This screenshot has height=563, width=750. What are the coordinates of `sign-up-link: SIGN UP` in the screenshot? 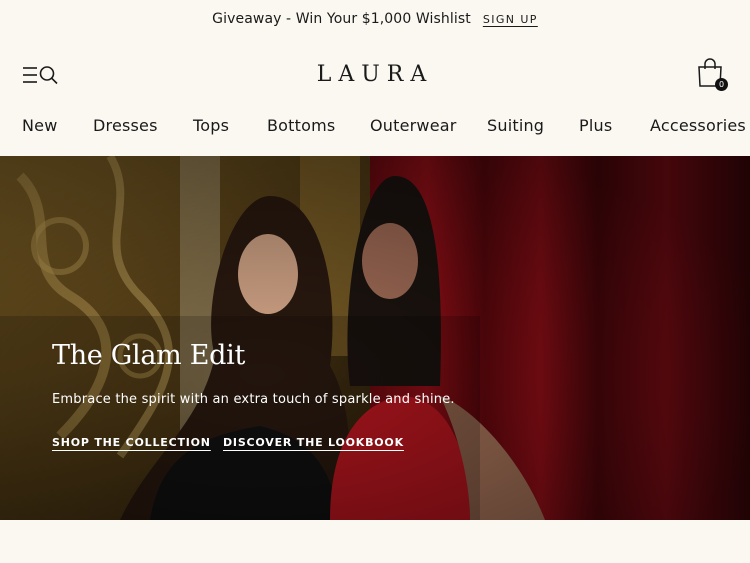 It's located at (510, 19).